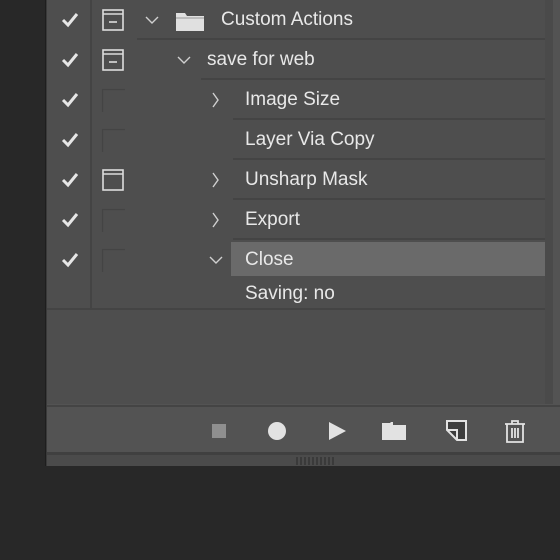 The width and height of the screenshot is (560, 560). I want to click on row-label: Image Size, so click(293, 99).